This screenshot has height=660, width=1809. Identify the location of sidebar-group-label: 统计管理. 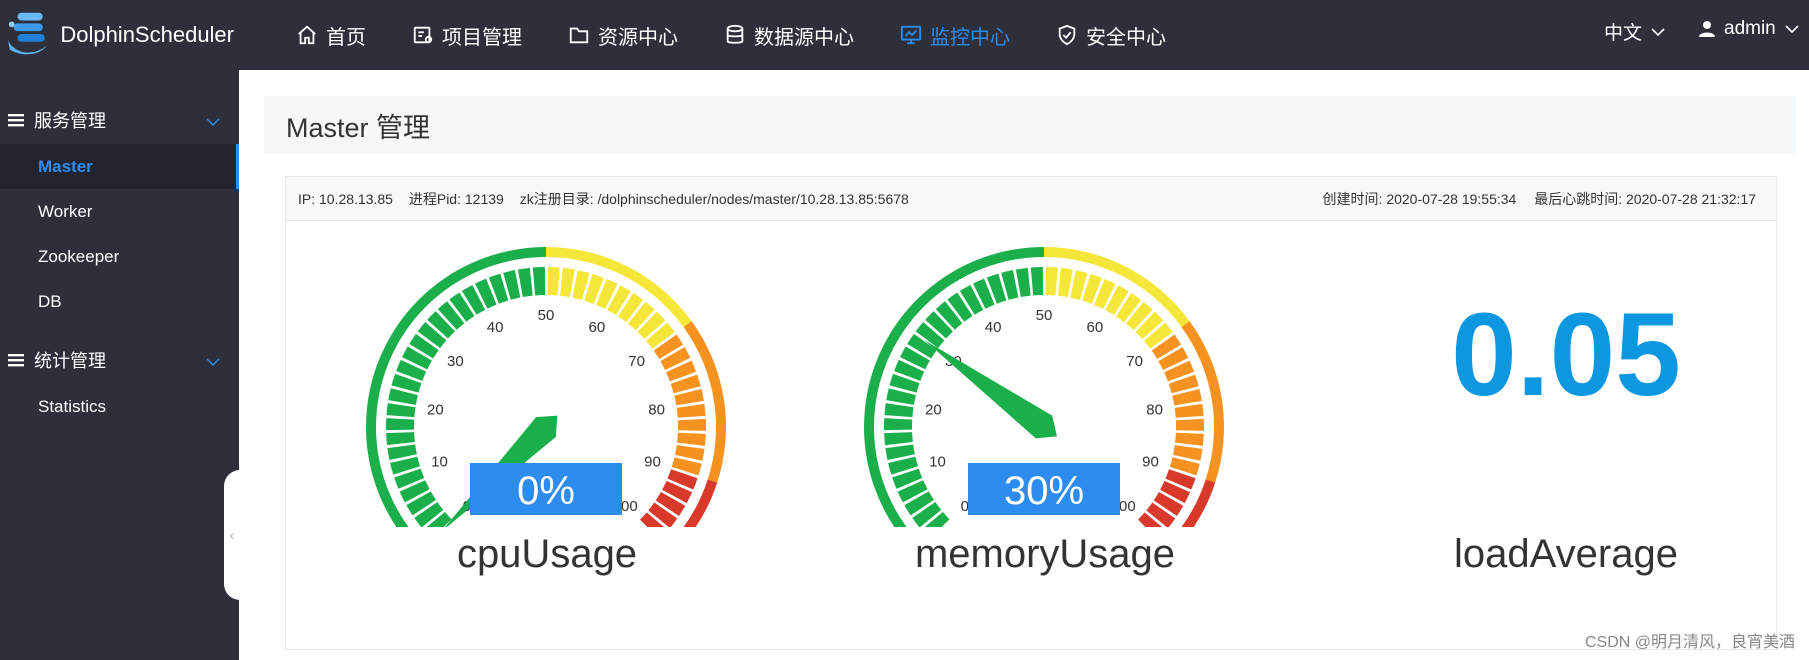
(70, 361).